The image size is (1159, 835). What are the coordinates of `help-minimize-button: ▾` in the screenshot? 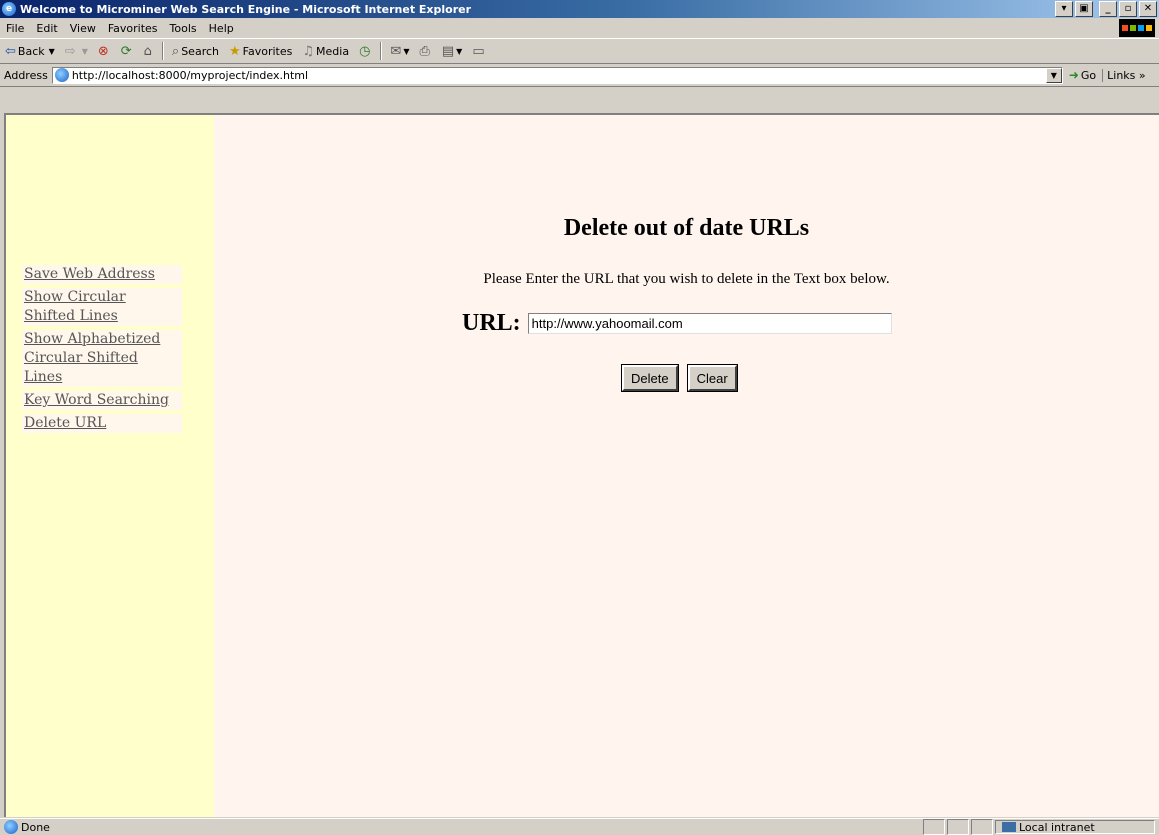 It's located at (1064, 9).